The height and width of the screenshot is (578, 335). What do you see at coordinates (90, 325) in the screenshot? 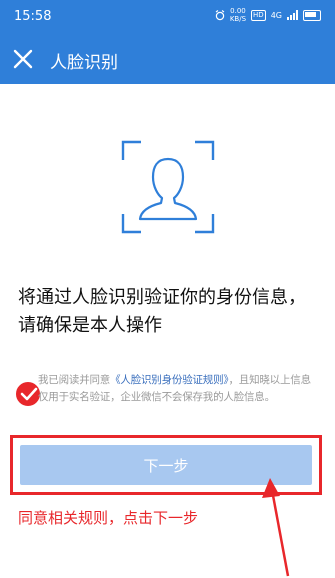
I see `headline-line-2: 请确保是本人操作` at bounding box center [90, 325].